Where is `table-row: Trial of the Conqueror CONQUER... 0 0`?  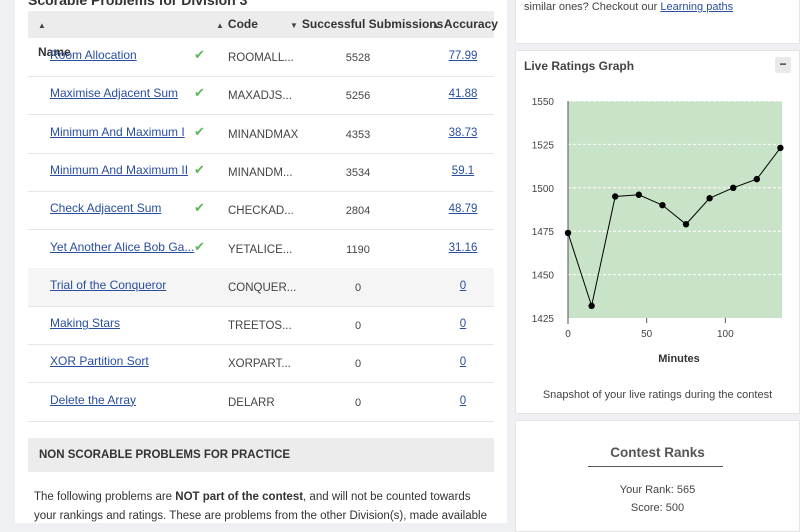 table-row: Trial of the Conqueror CONQUER... 0 0 is located at coordinates (261, 287).